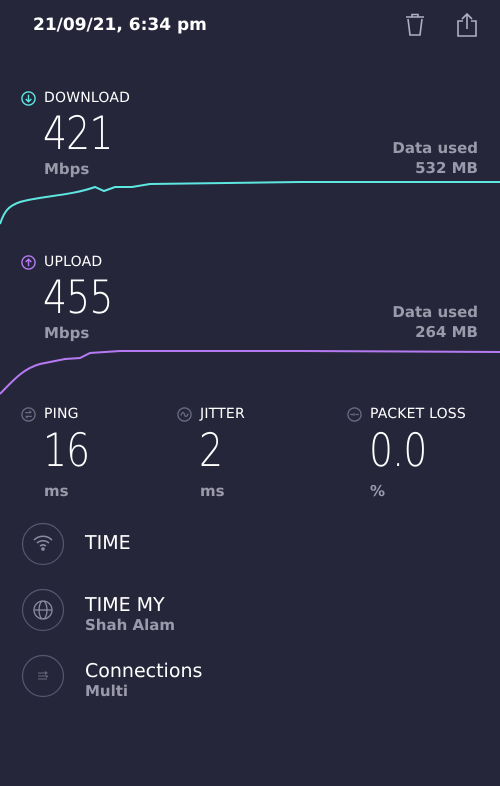 The image size is (500, 786). I want to click on data-used-value: 532 MB, so click(446, 168).